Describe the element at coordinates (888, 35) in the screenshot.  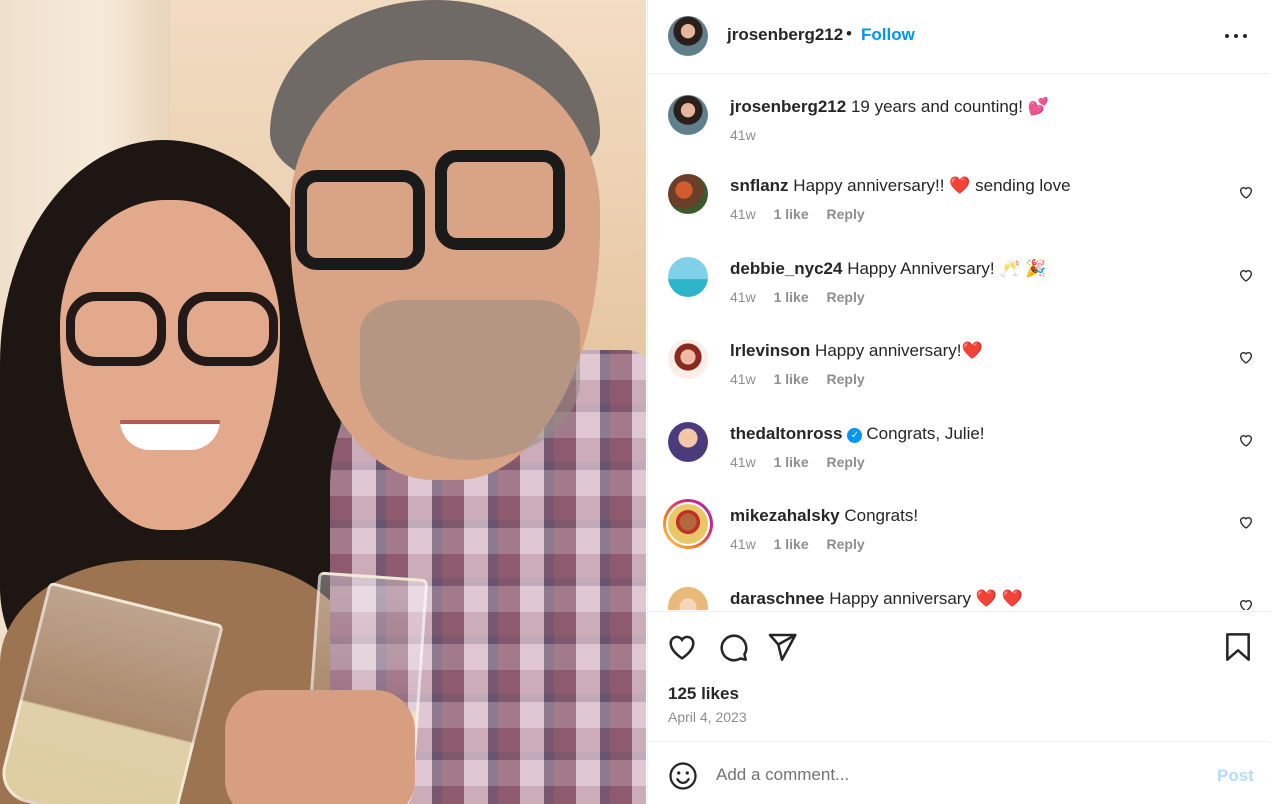
I see `follow-button: Follow` at that location.